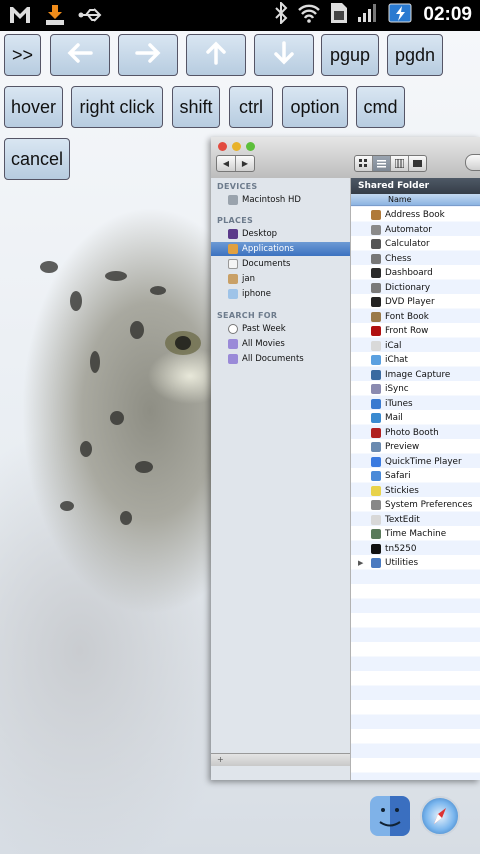 The image size is (480, 854). What do you see at coordinates (415, 491) in the screenshot?
I see `file-row: Stickies` at bounding box center [415, 491].